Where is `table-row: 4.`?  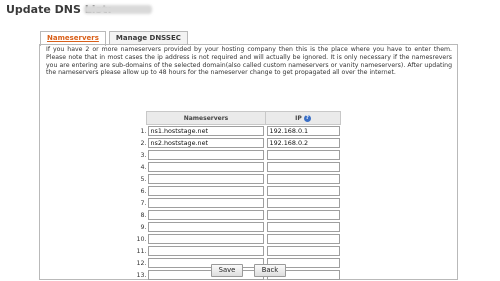 table-row: 4. is located at coordinates (244, 167).